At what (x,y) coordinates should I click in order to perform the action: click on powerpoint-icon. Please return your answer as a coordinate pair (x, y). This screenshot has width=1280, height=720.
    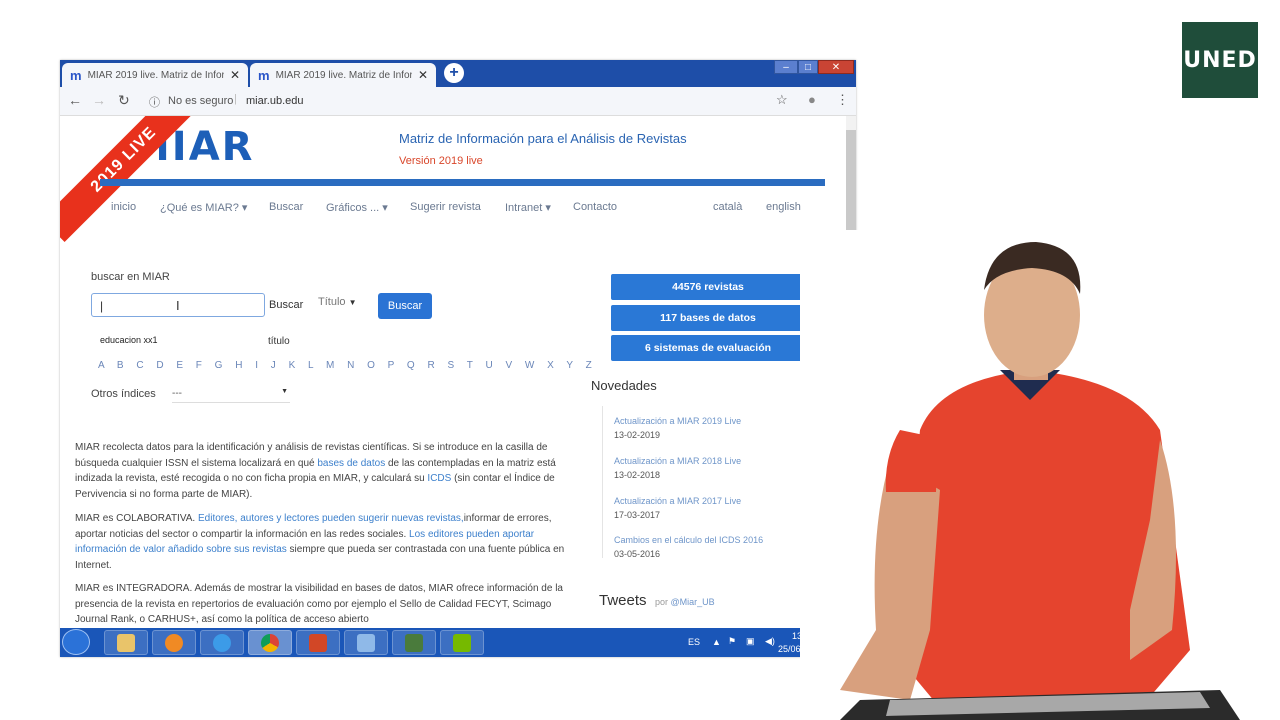
    Looking at the image, I should click on (318, 642).